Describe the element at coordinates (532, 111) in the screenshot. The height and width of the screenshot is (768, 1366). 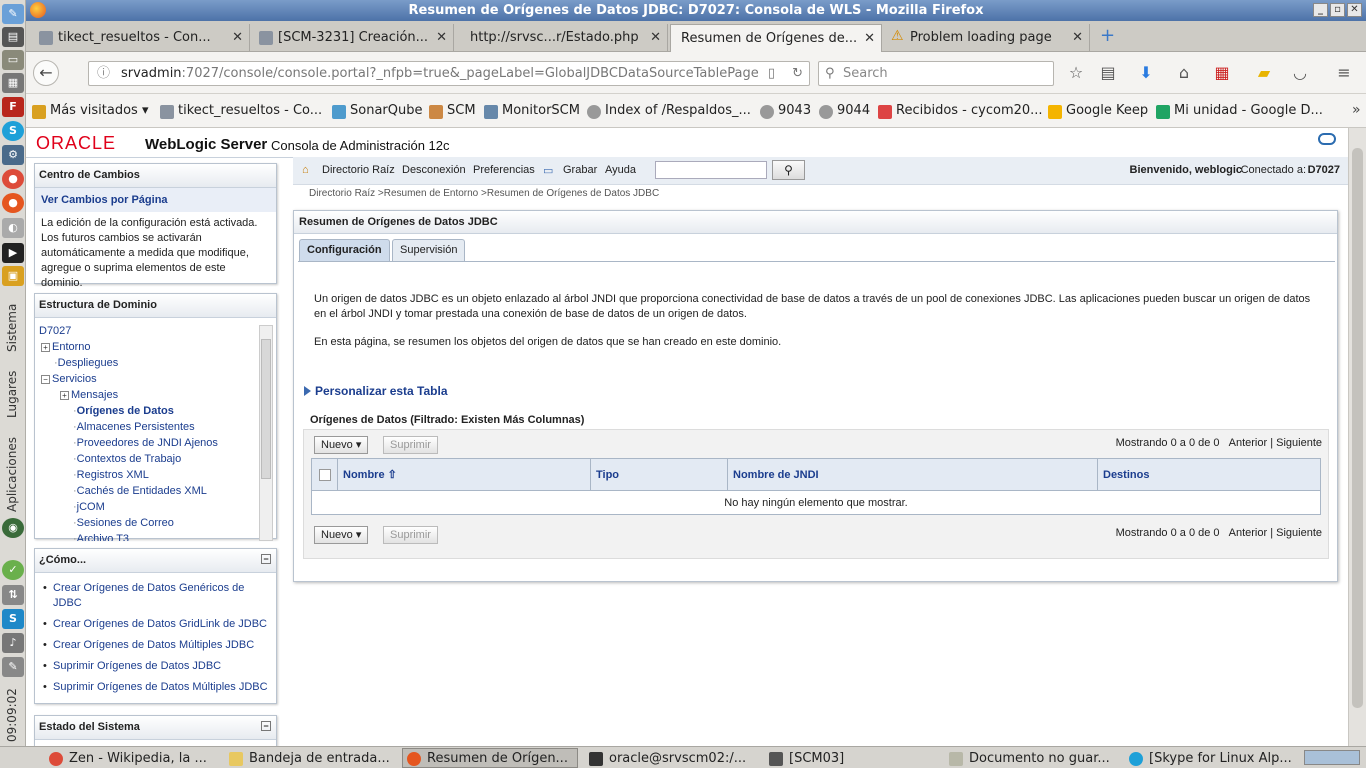
I see `bookmark-monitorscm: MonitorSCM` at that location.